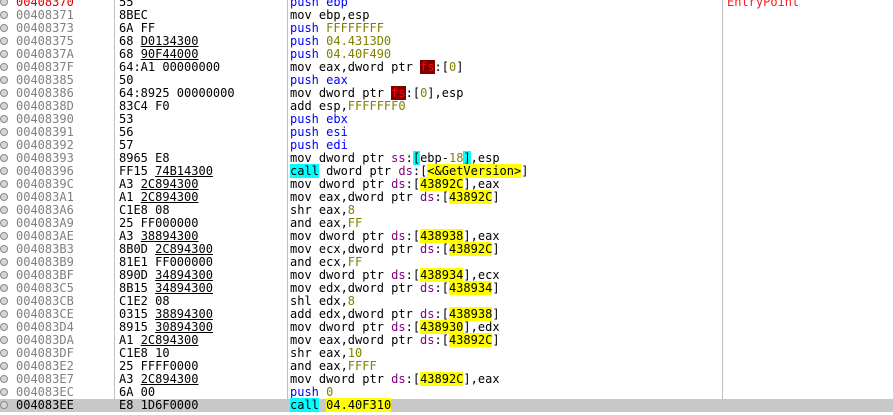 The width and height of the screenshot is (893, 415). What do you see at coordinates (201, 106) in the screenshot?
I see `opcode-bytes-cell: 83C4 F0` at bounding box center [201, 106].